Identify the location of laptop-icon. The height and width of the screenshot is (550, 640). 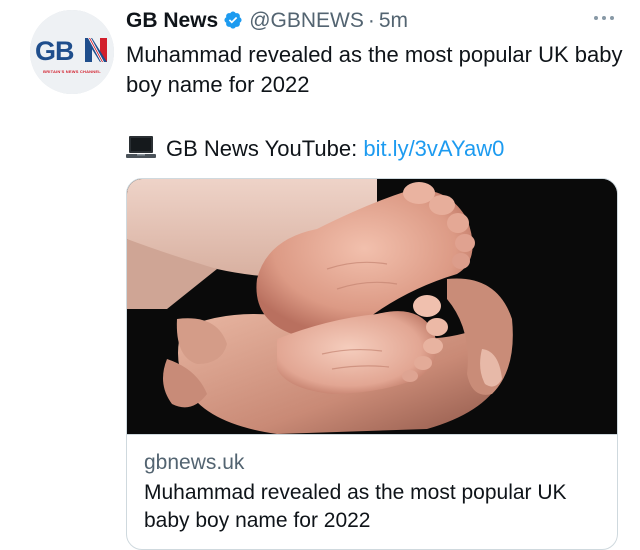
(141, 147).